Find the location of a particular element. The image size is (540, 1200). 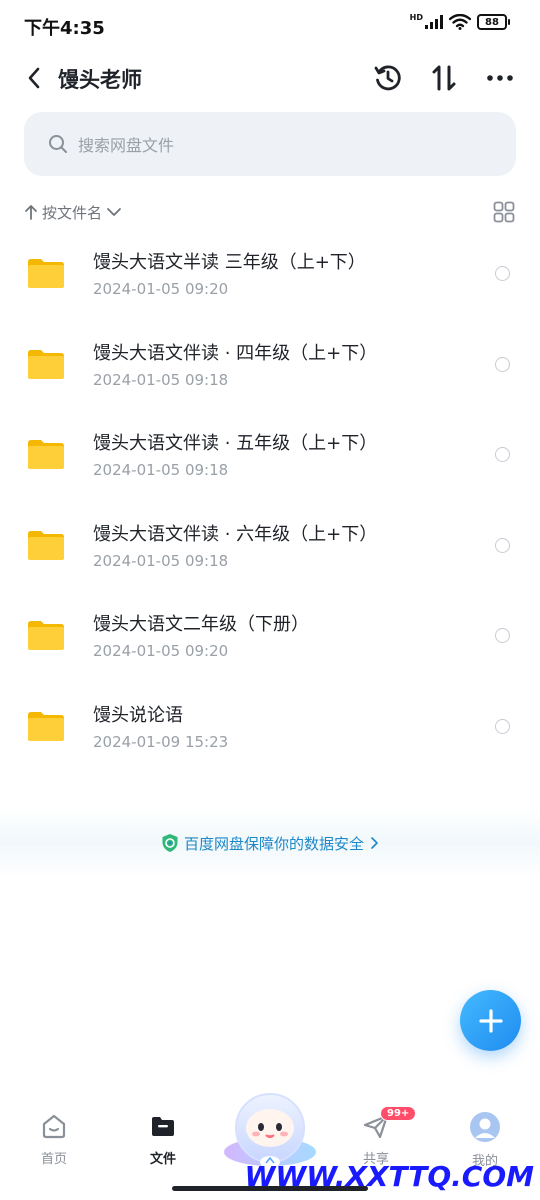

file-name: 馒头大语文伴读 · 五年级（上+下） is located at coordinates (235, 443).